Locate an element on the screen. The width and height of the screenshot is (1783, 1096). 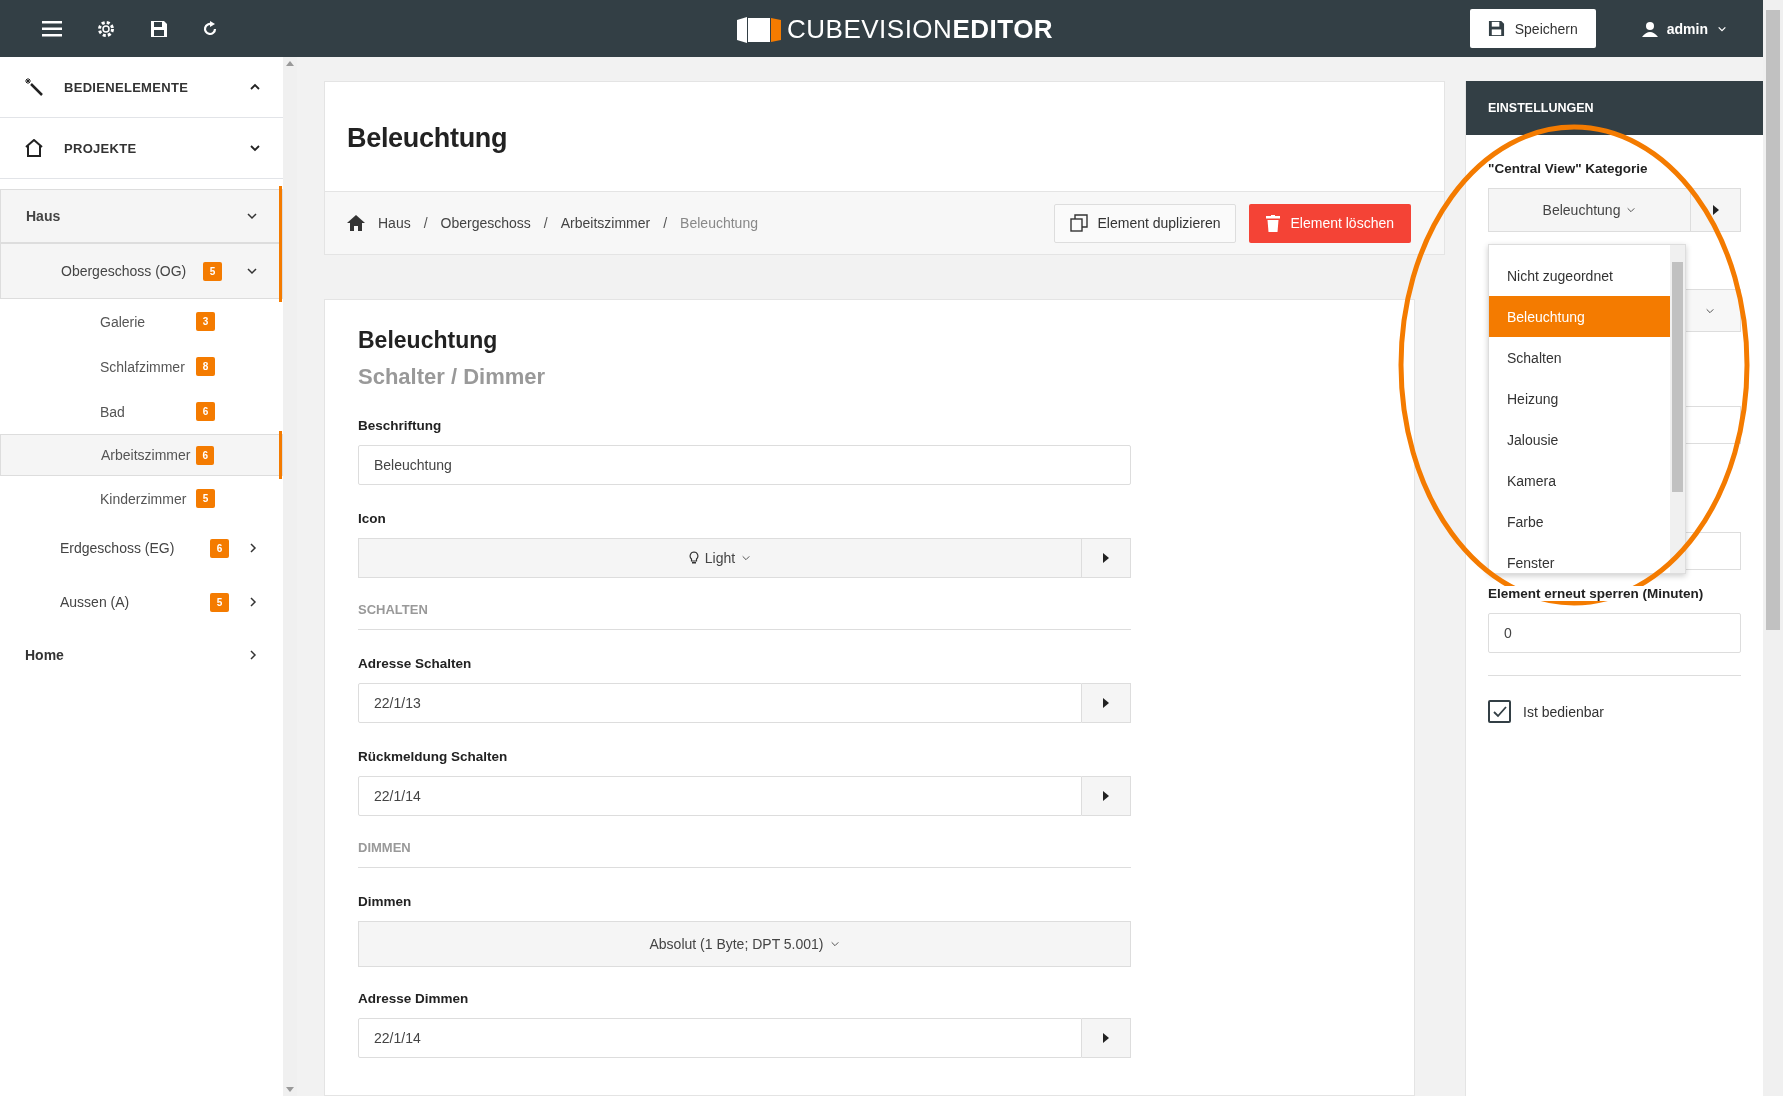
tree-item: Obergeschoss (OG) 5 is located at coordinates (141, 271).